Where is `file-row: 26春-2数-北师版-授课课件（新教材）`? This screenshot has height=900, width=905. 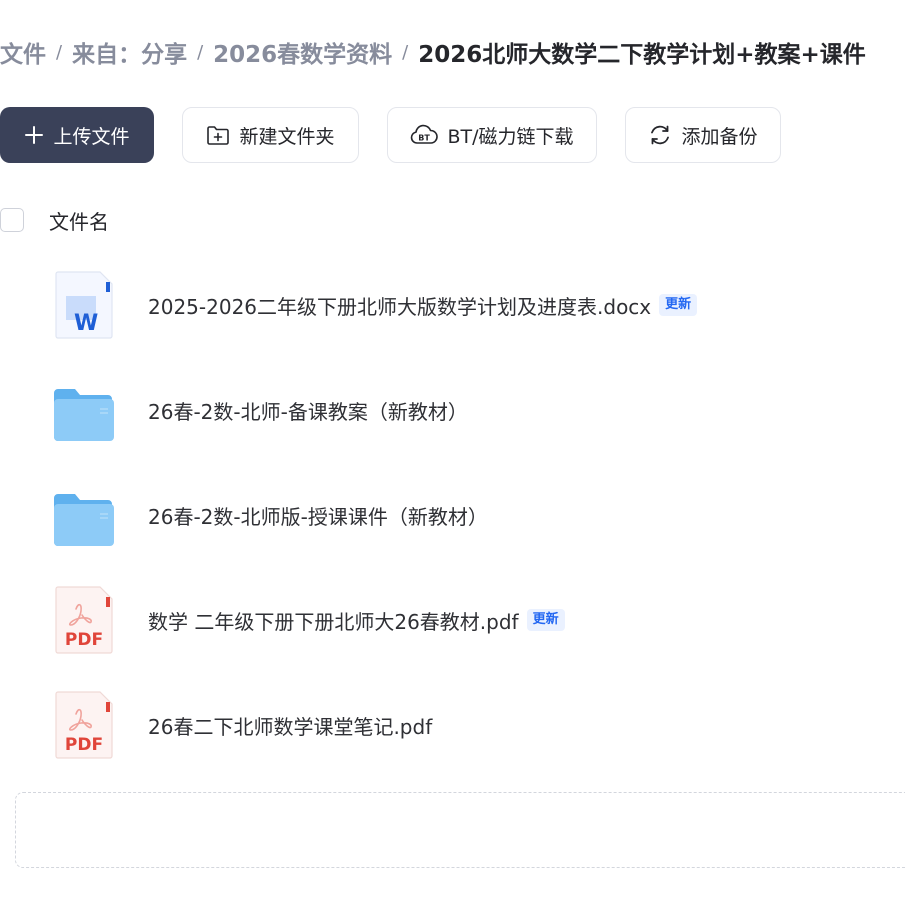
file-row: 26春-2数-北师版-授课课件（新教材） is located at coordinates (452, 515).